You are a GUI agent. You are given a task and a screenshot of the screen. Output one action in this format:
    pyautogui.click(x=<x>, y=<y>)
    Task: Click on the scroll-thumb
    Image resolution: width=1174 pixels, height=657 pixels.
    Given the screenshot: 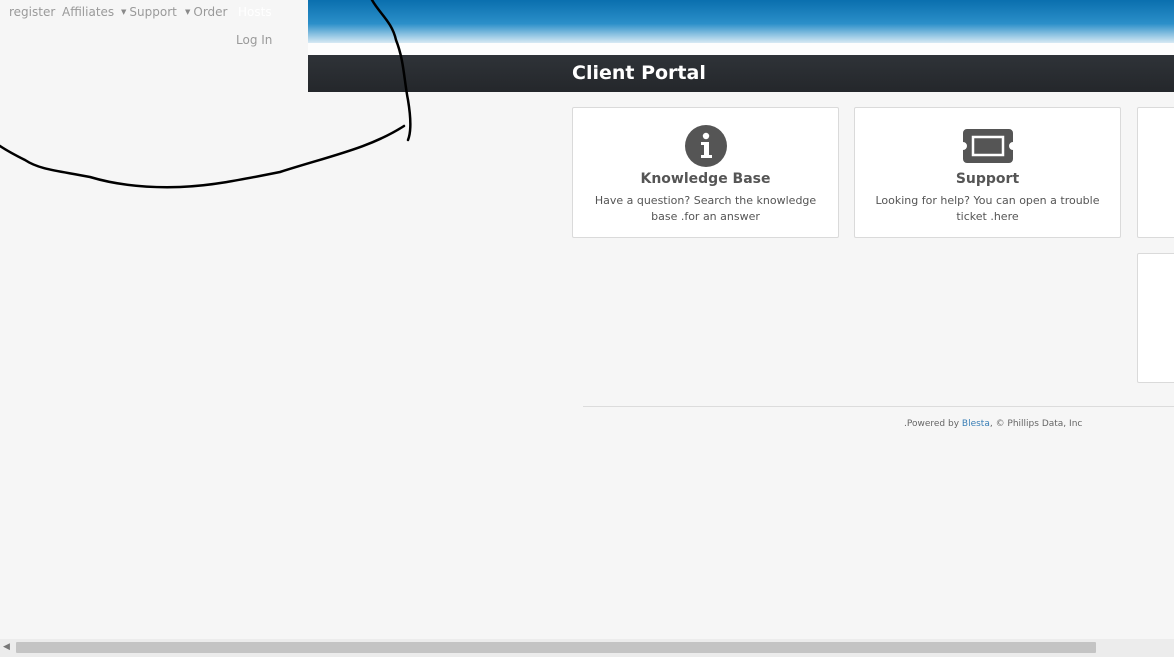 What is the action you would take?
    pyautogui.click(x=556, y=647)
    